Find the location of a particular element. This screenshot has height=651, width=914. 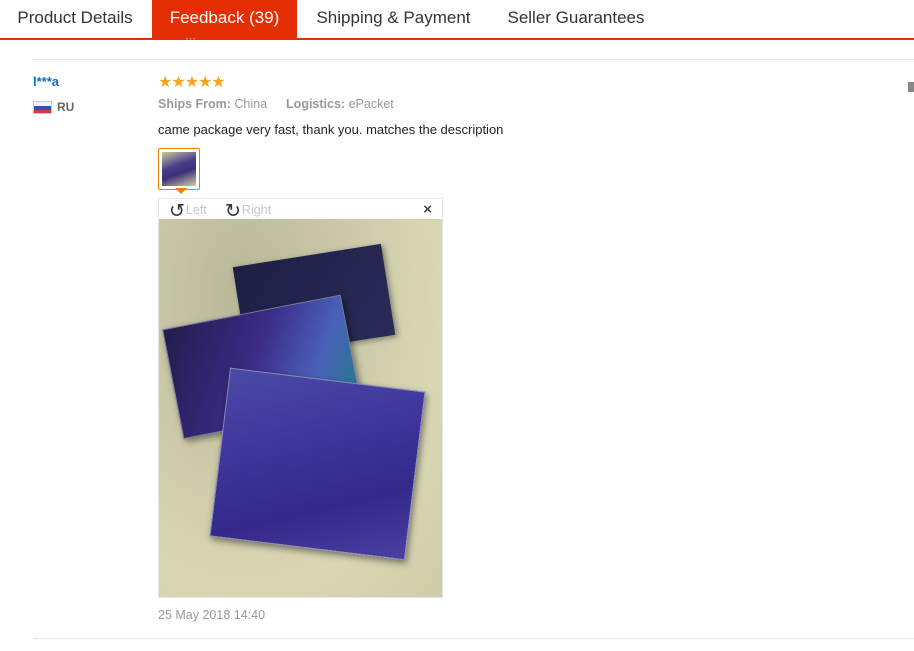

scrollbar-thumb is located at coordinates (911, 87).